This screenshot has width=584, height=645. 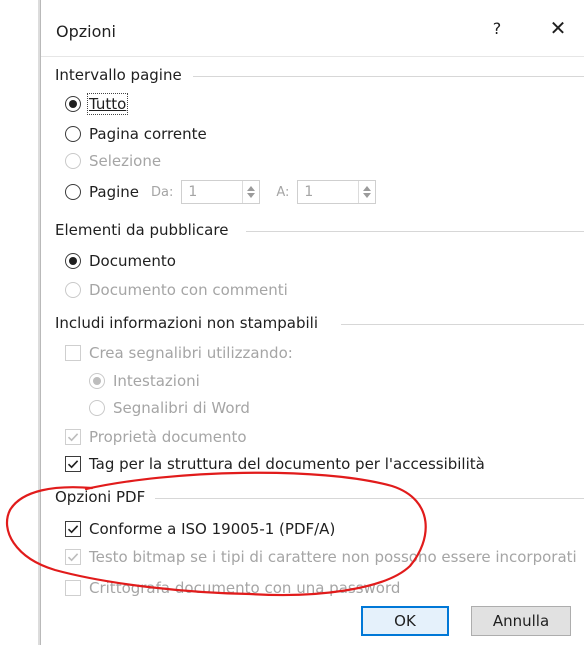 I want to click on encrypt-row: Crittografa documento con una password, so click(x=232, y=588).